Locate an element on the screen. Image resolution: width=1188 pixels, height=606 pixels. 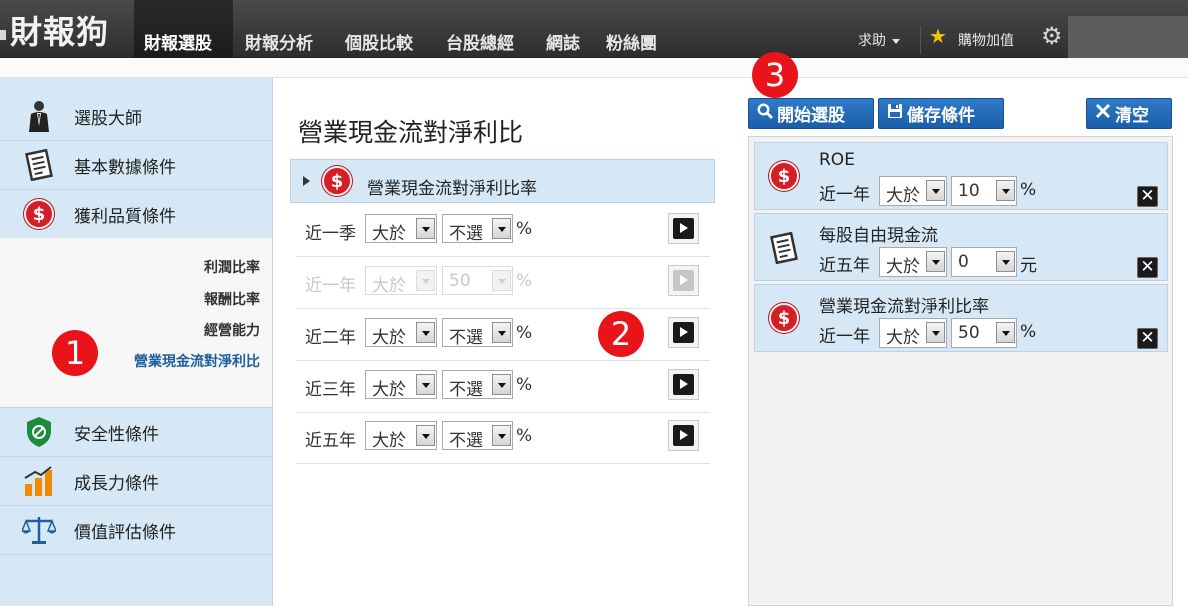
sidebar-item-basic-data: 基本數據條件 is located at coordinates (136, 165).